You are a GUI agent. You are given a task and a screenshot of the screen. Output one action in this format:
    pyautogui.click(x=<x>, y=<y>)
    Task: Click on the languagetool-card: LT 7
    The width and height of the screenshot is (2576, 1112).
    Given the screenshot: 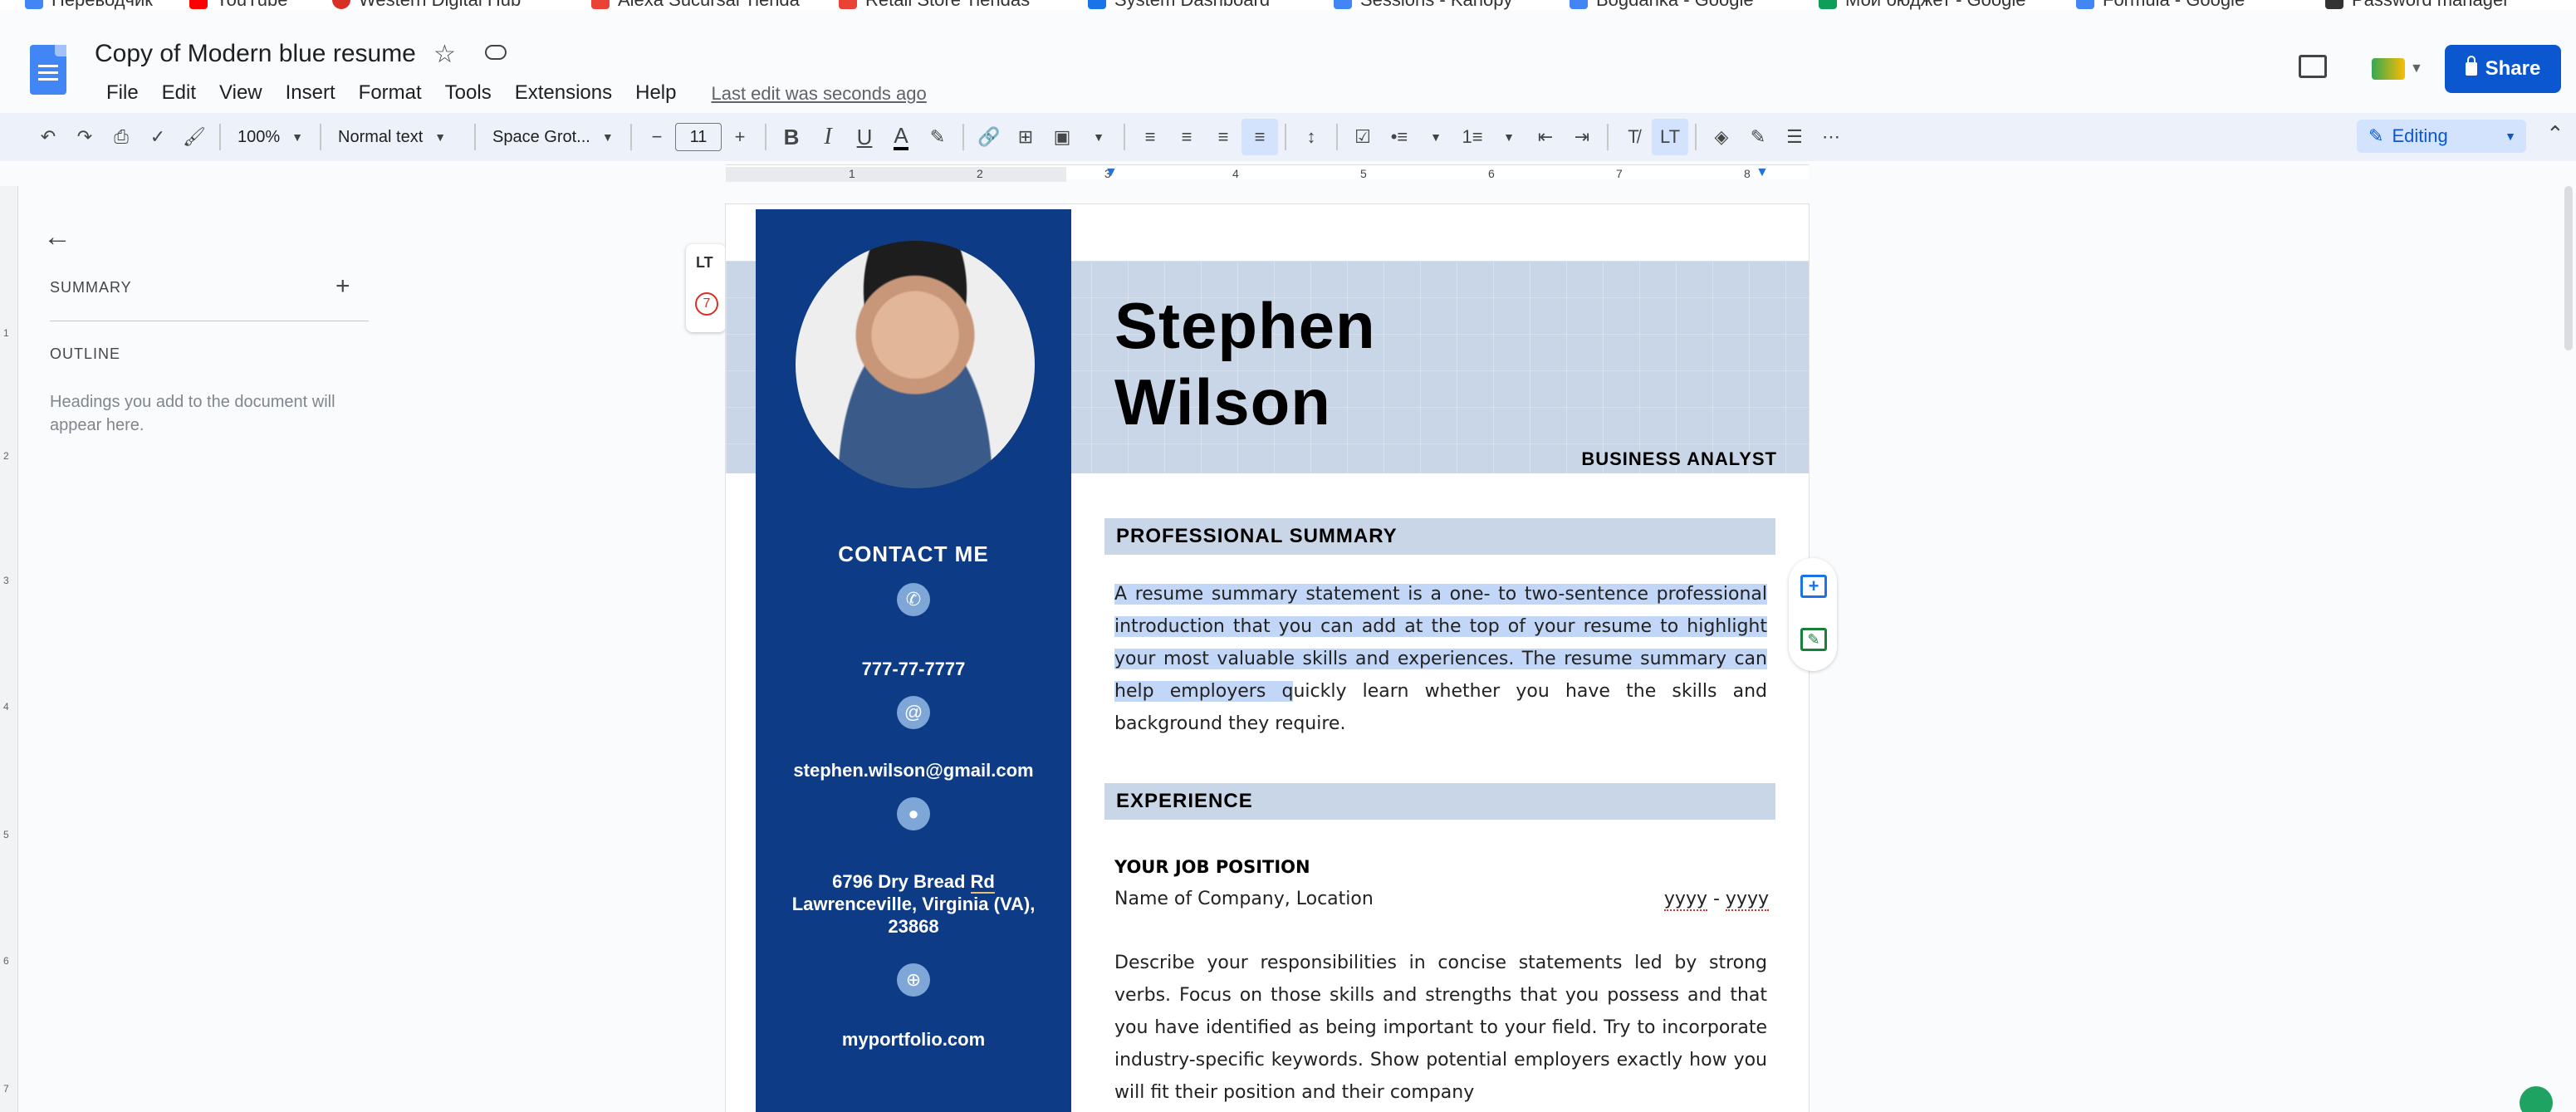 What is the action you would take?
    pyautogui.click(x=706, y=288)
    